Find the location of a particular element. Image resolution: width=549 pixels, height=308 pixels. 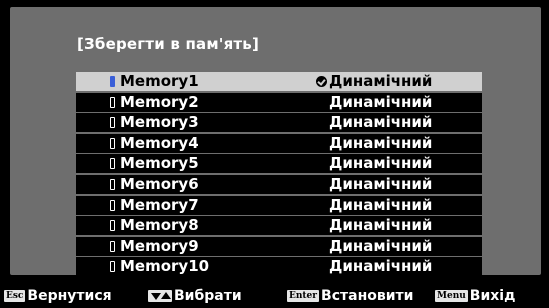

select-label: Вибрати is located at coordinates (208, 296).